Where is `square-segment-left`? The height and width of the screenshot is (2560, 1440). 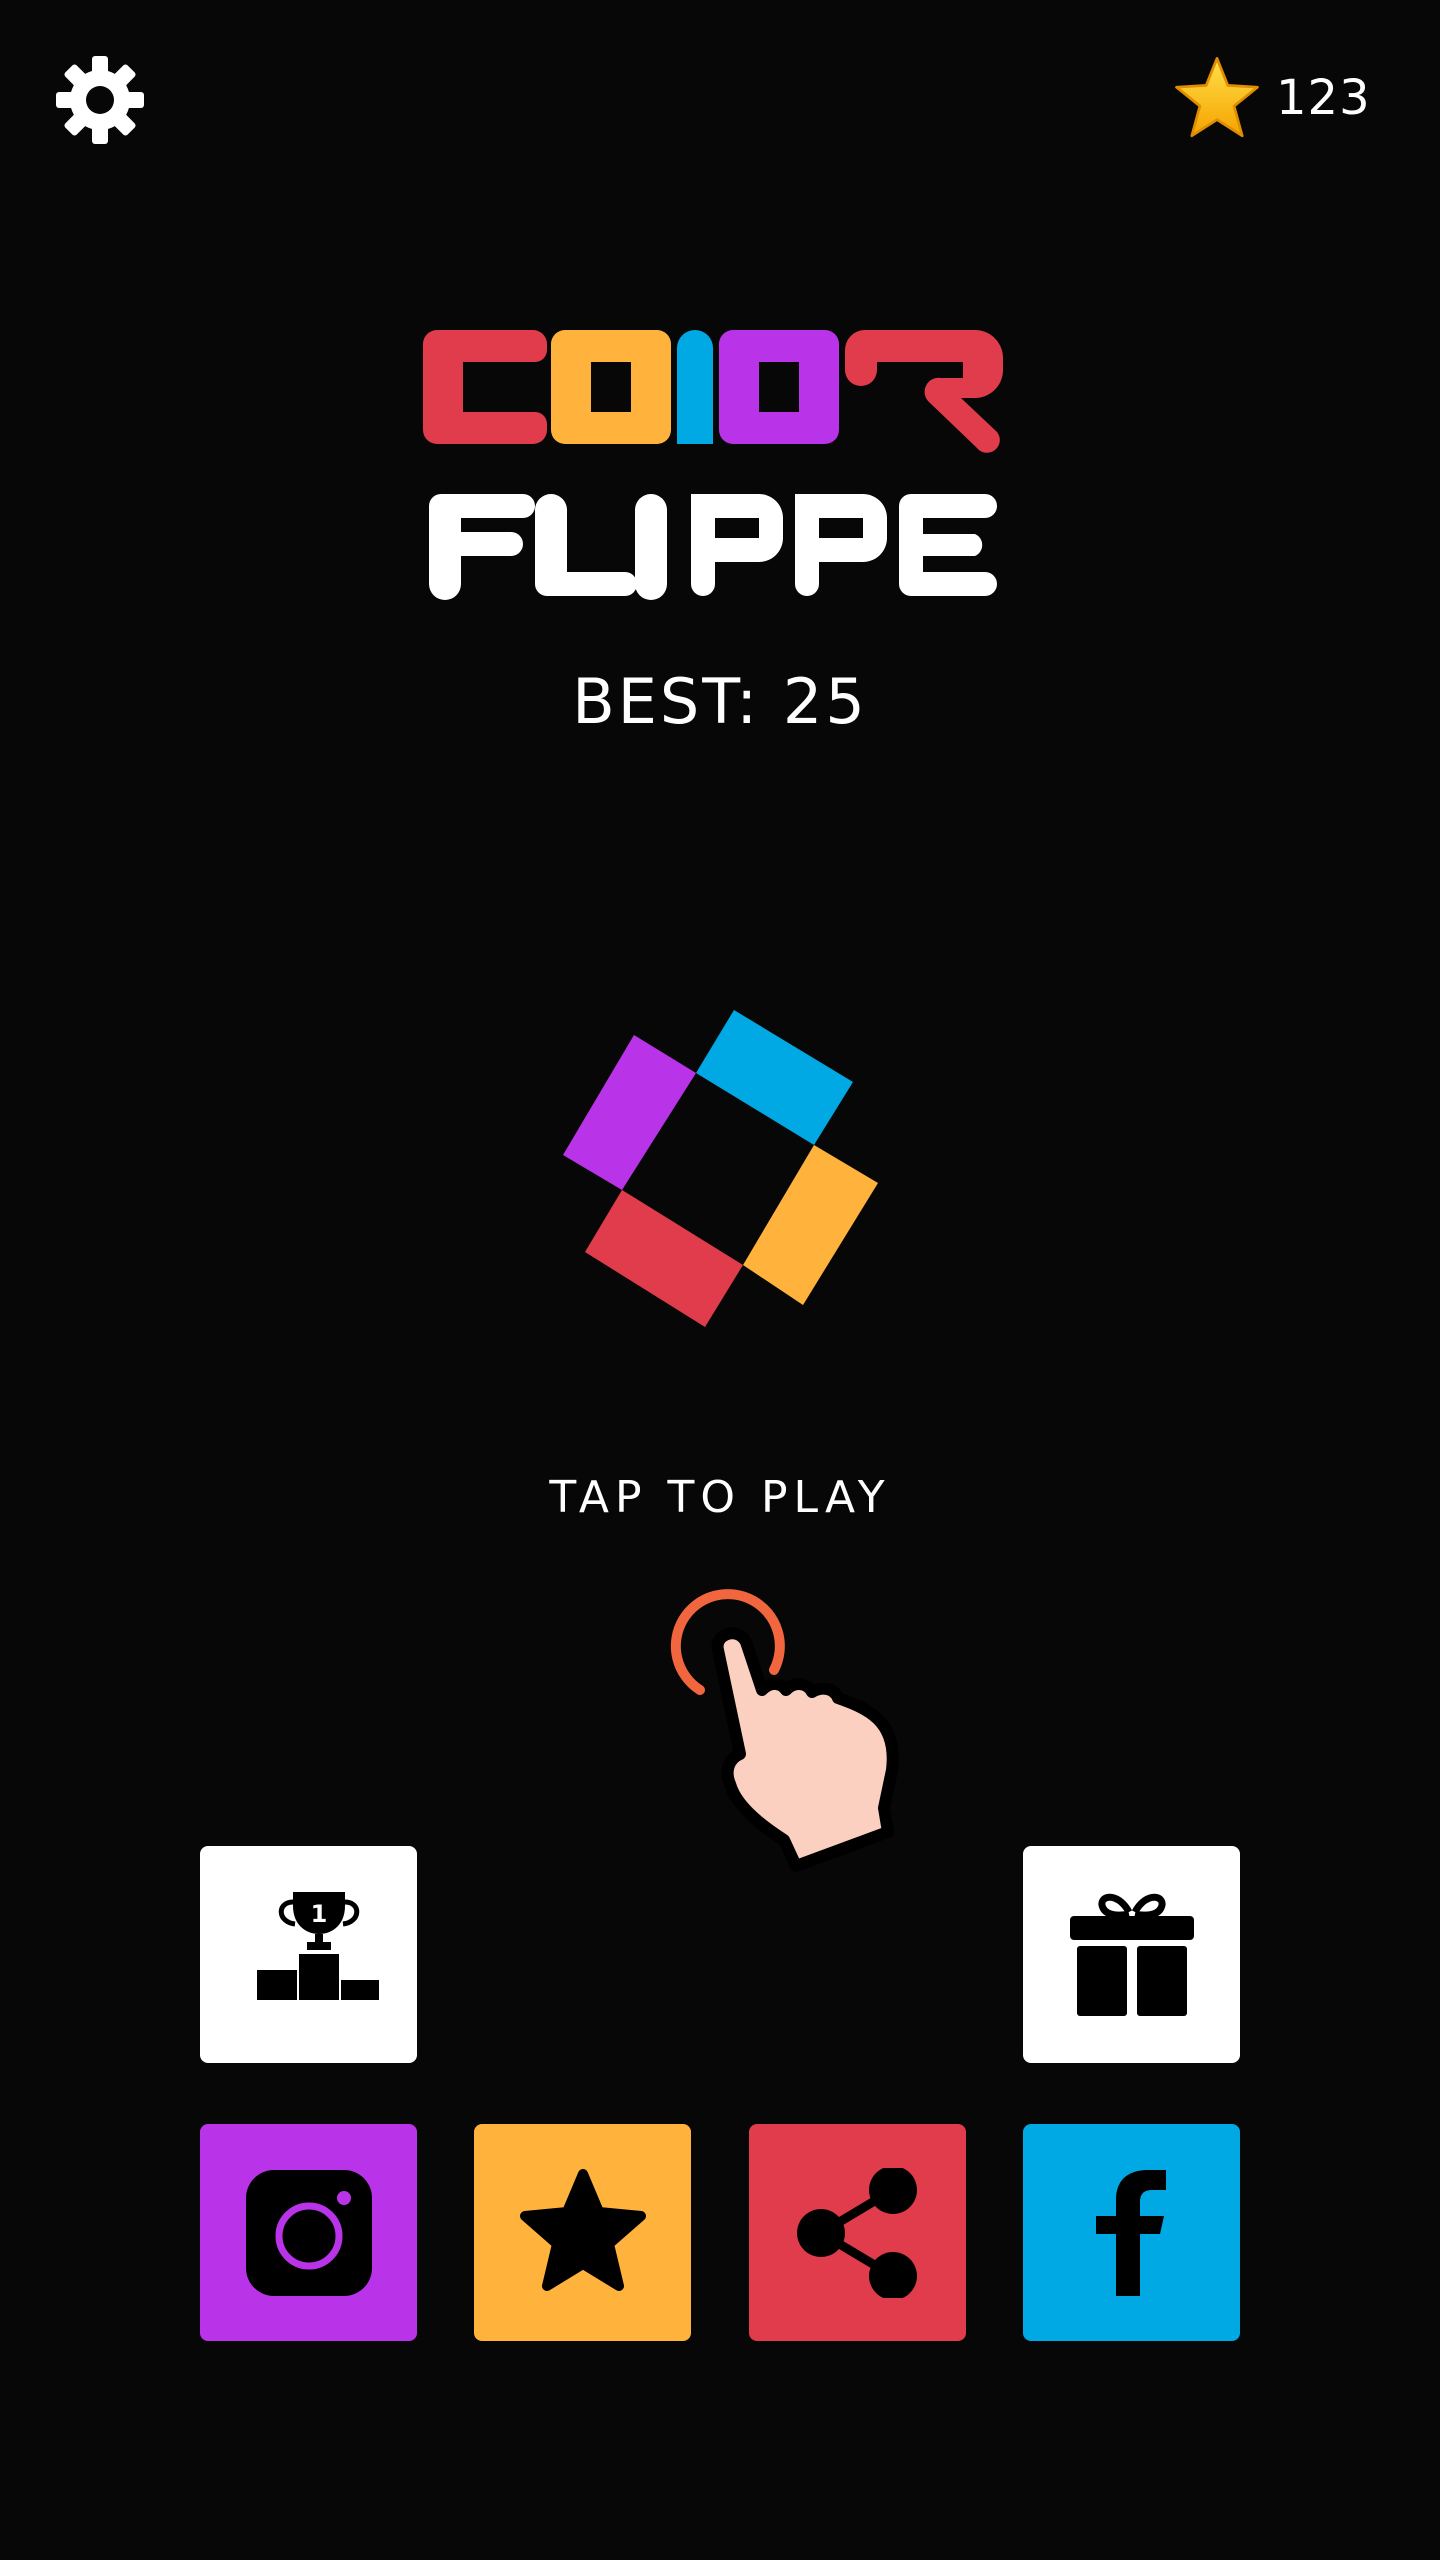
square-segment-left is located at coordinates (629, 1112).